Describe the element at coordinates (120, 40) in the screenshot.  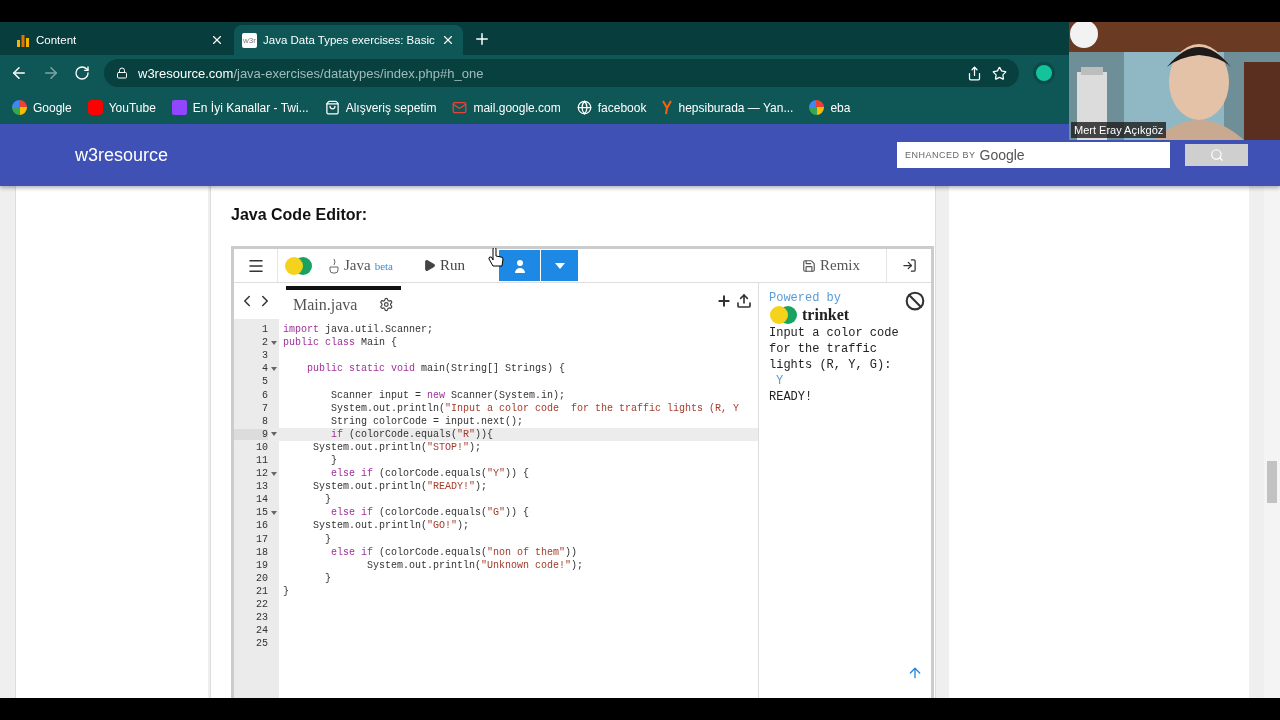
I see `browser-tab: Content` at that location.